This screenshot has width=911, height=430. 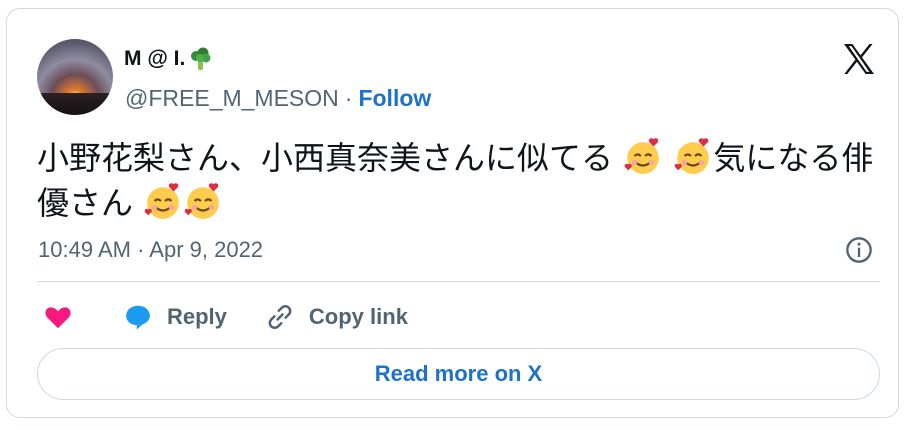 I want to click on heart-icon, so click(x=58, y=318).